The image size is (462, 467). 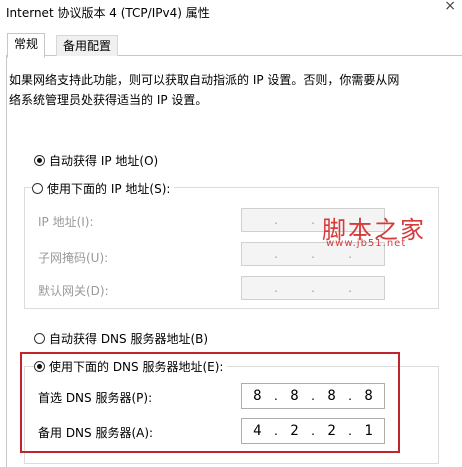 I want to click on auto-ip-radio, so click(x=39, y=160).